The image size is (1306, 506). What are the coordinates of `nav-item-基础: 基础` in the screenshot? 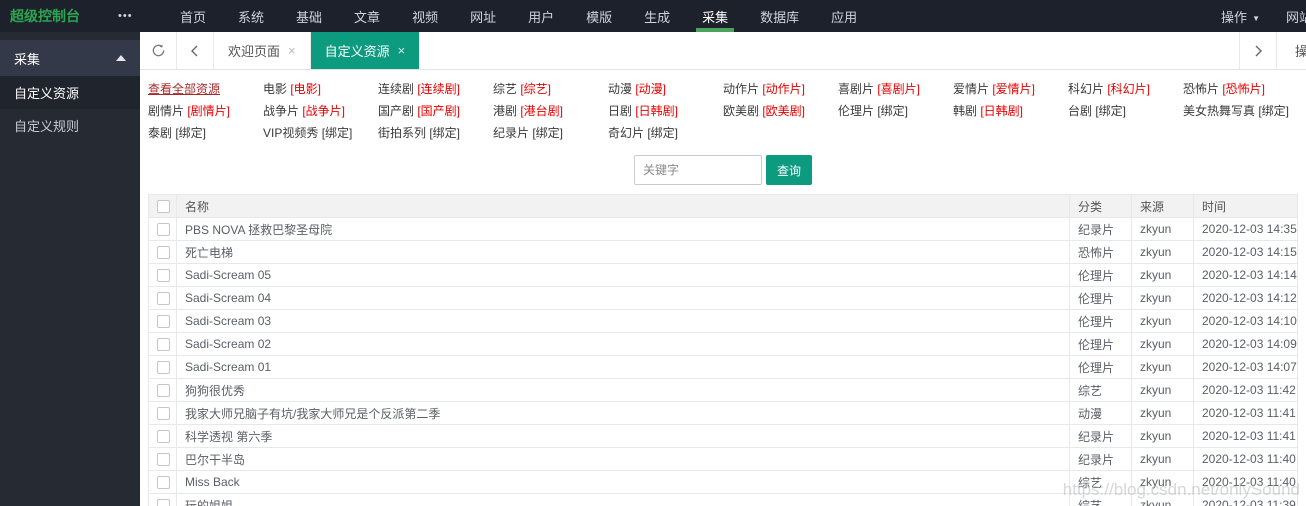 It's located at (309, 16).